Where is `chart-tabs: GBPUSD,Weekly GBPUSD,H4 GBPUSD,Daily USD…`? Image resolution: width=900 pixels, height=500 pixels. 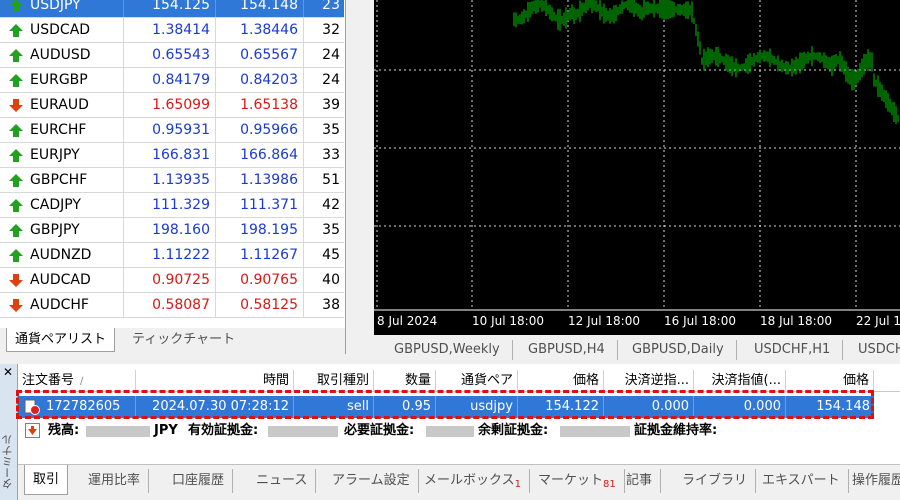 chart-tabs: GBPUSD,Weekly GBPUSD,H4 GBPUSD,Daily USD… is located at coordinates (637, 349).